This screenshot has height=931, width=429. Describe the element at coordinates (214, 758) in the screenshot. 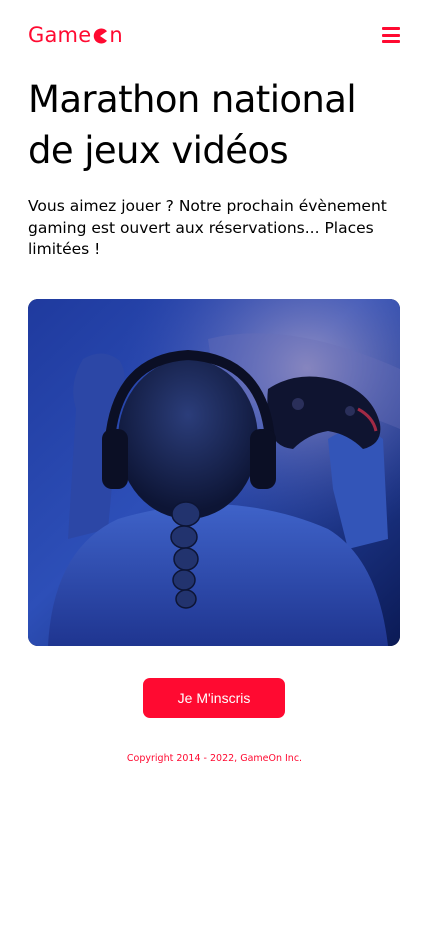

I see `copyright-text: Copyright 2014 - 2022, GameOn Inc.` at that location.